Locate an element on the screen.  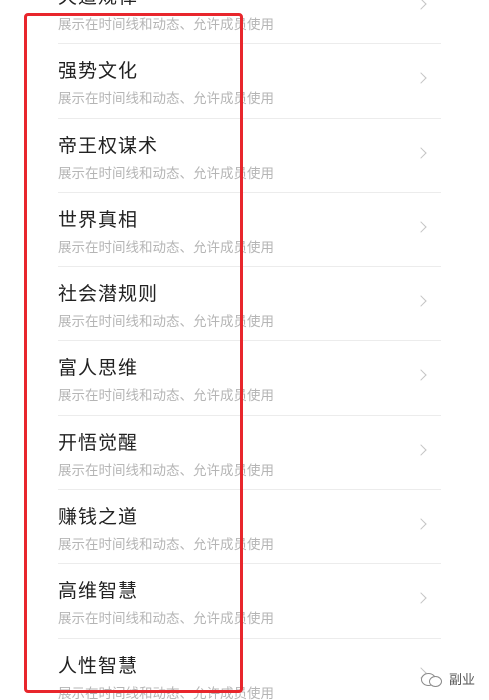
list-item: 高维智慧 展示在时间线和动态、允许成员使用 is located at coordinates (244, 601).